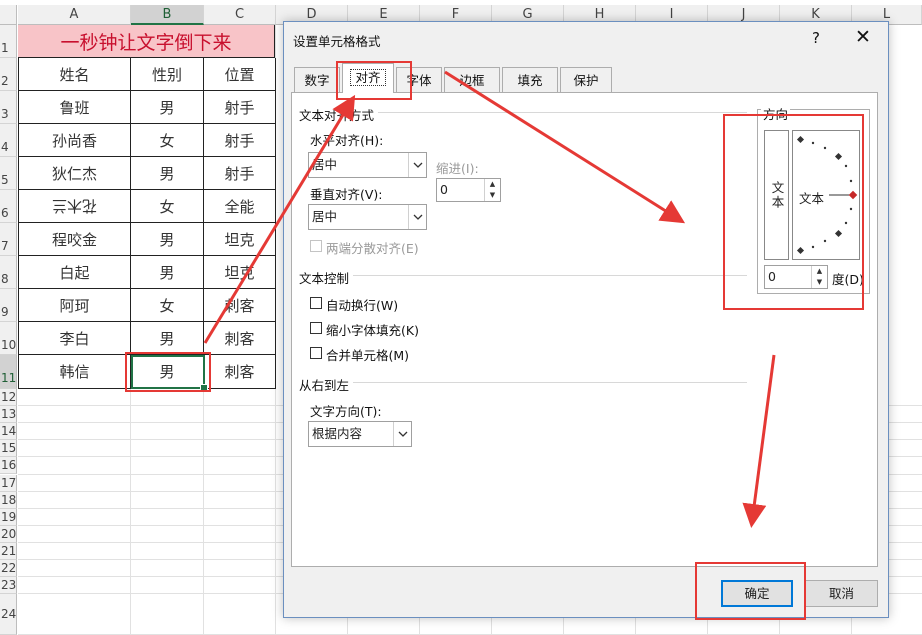  What do you see at coordinates (8, 483) in the screenshot?
I see `row-header-17: 17` at bounding box center [8, 483].